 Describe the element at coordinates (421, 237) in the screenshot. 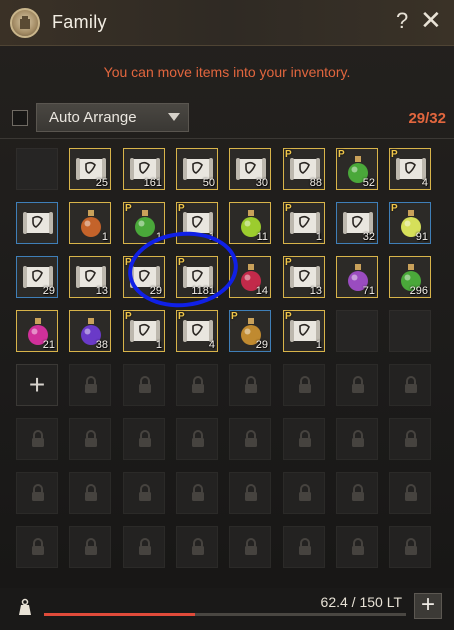

I see `item-quantity: 91` at that location.